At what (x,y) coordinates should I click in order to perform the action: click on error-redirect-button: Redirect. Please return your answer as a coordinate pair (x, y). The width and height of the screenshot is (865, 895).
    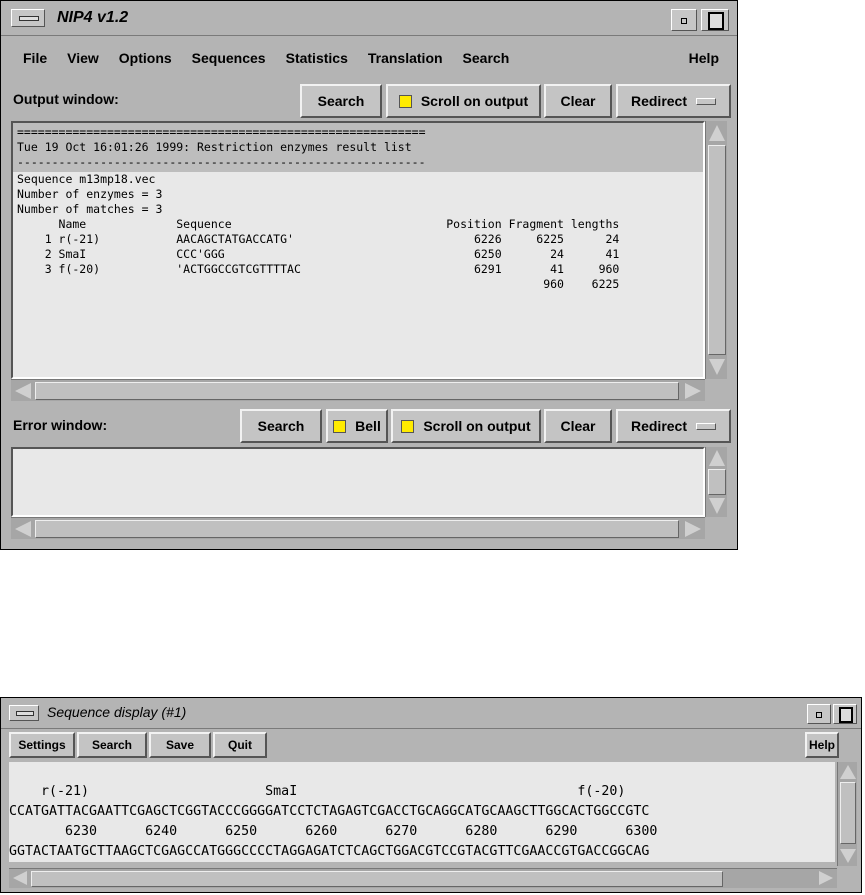
    Looking at the image, I should click on (673, 426).